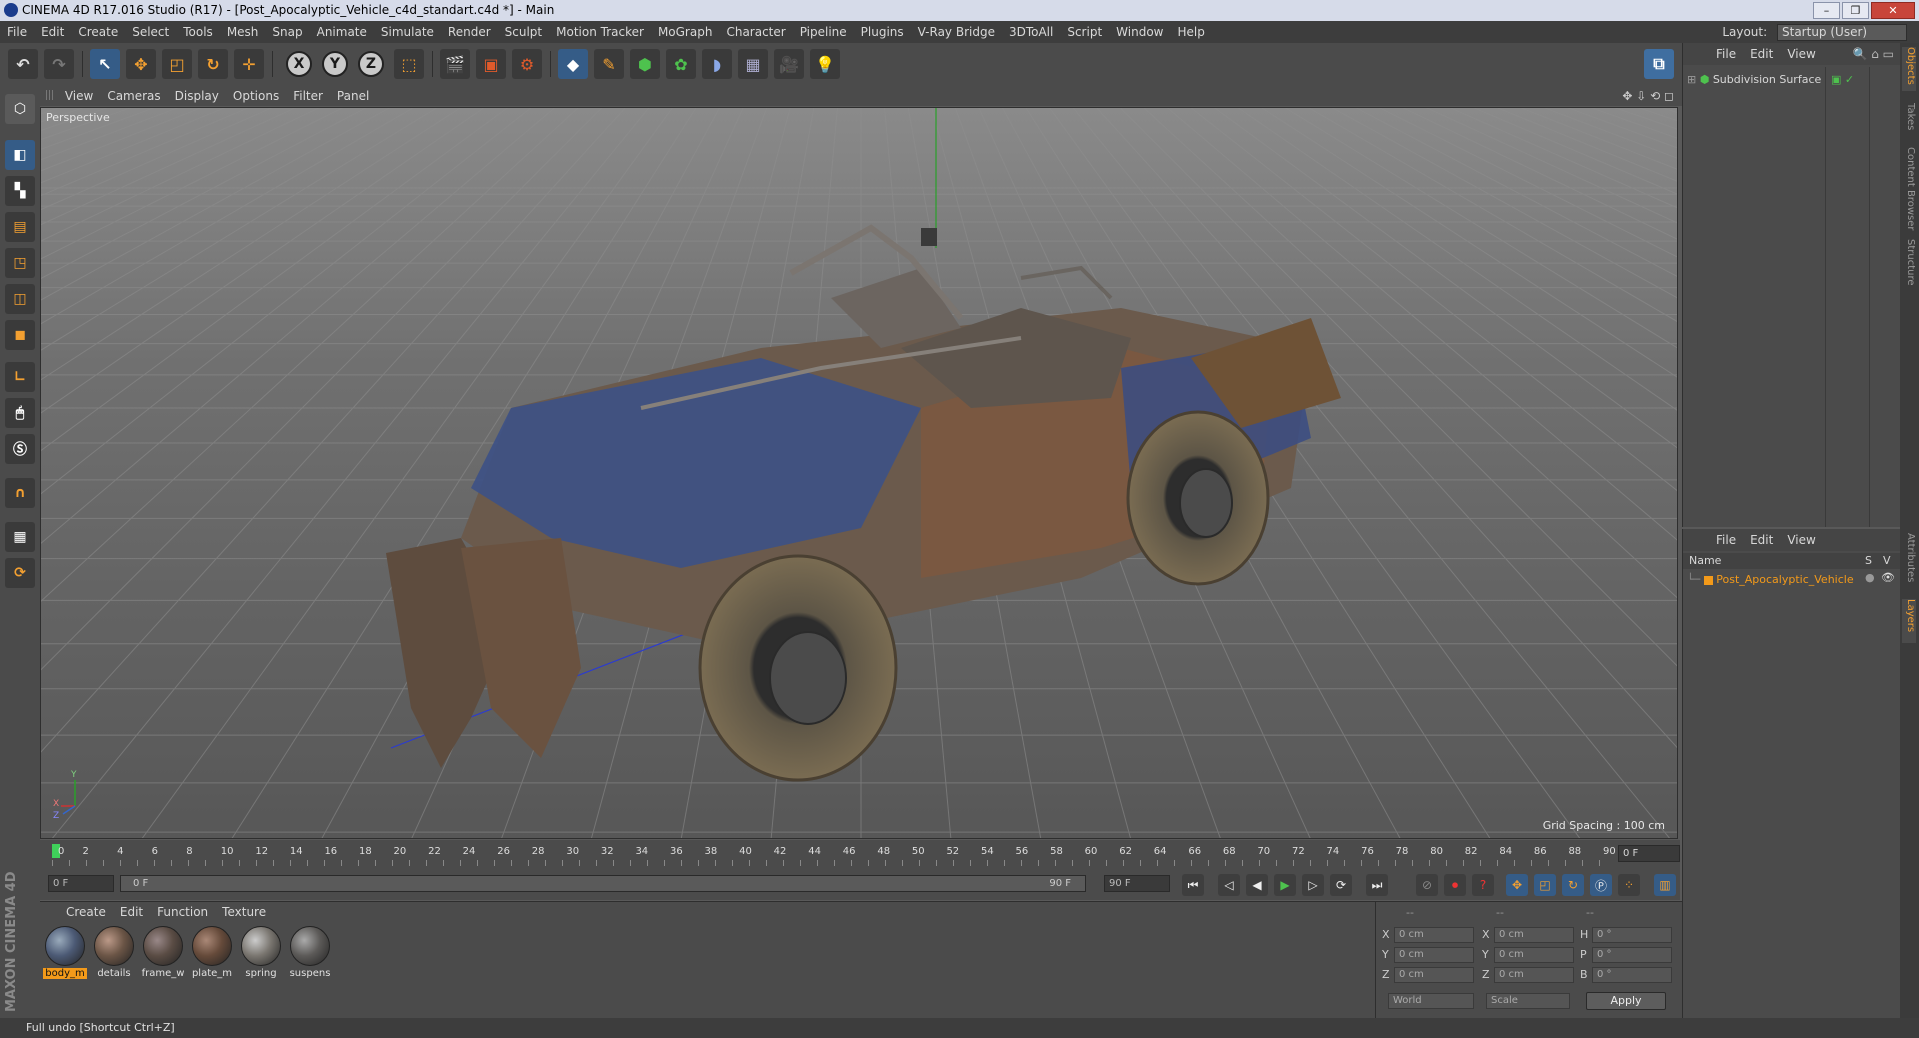 The image size is (1919, 1038). Describe the element at coordinates (310, 952) in the screenshot. I see `material-swatch: suspens` at that location.